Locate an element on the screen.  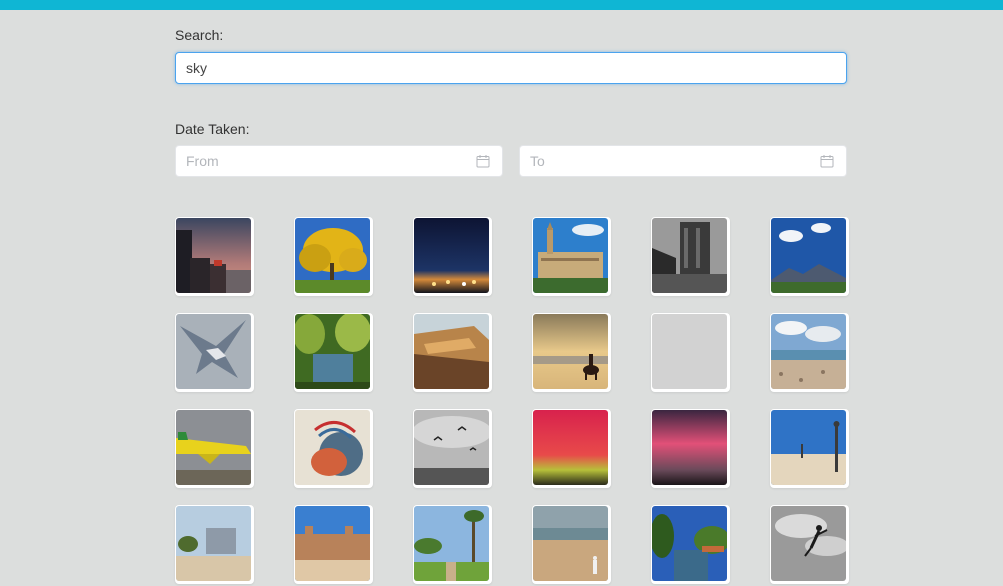
photo-image-aurora-red-green is located at coordinates (570, 447).